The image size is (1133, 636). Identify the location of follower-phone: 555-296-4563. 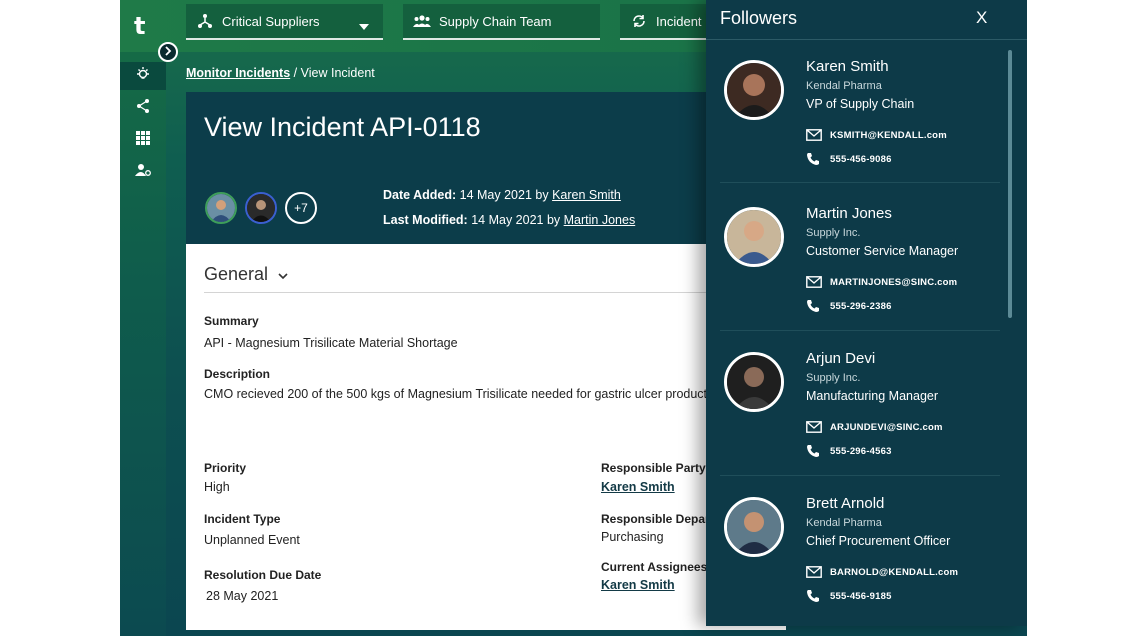
(849, 451).